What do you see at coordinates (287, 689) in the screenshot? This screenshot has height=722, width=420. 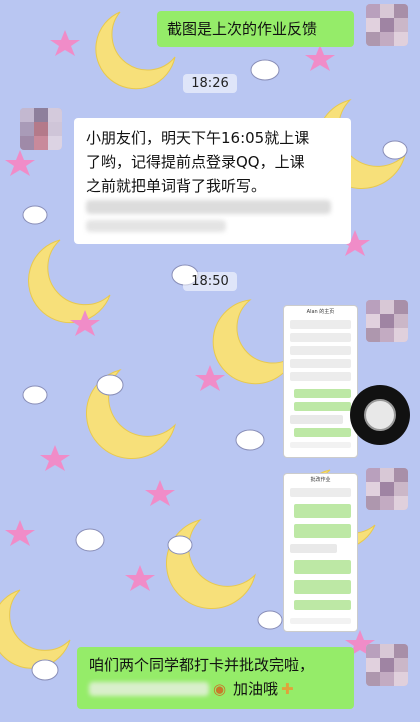 I see `flexed-biceps-emoji-icon: ✚` at bounding box center [287, 689].